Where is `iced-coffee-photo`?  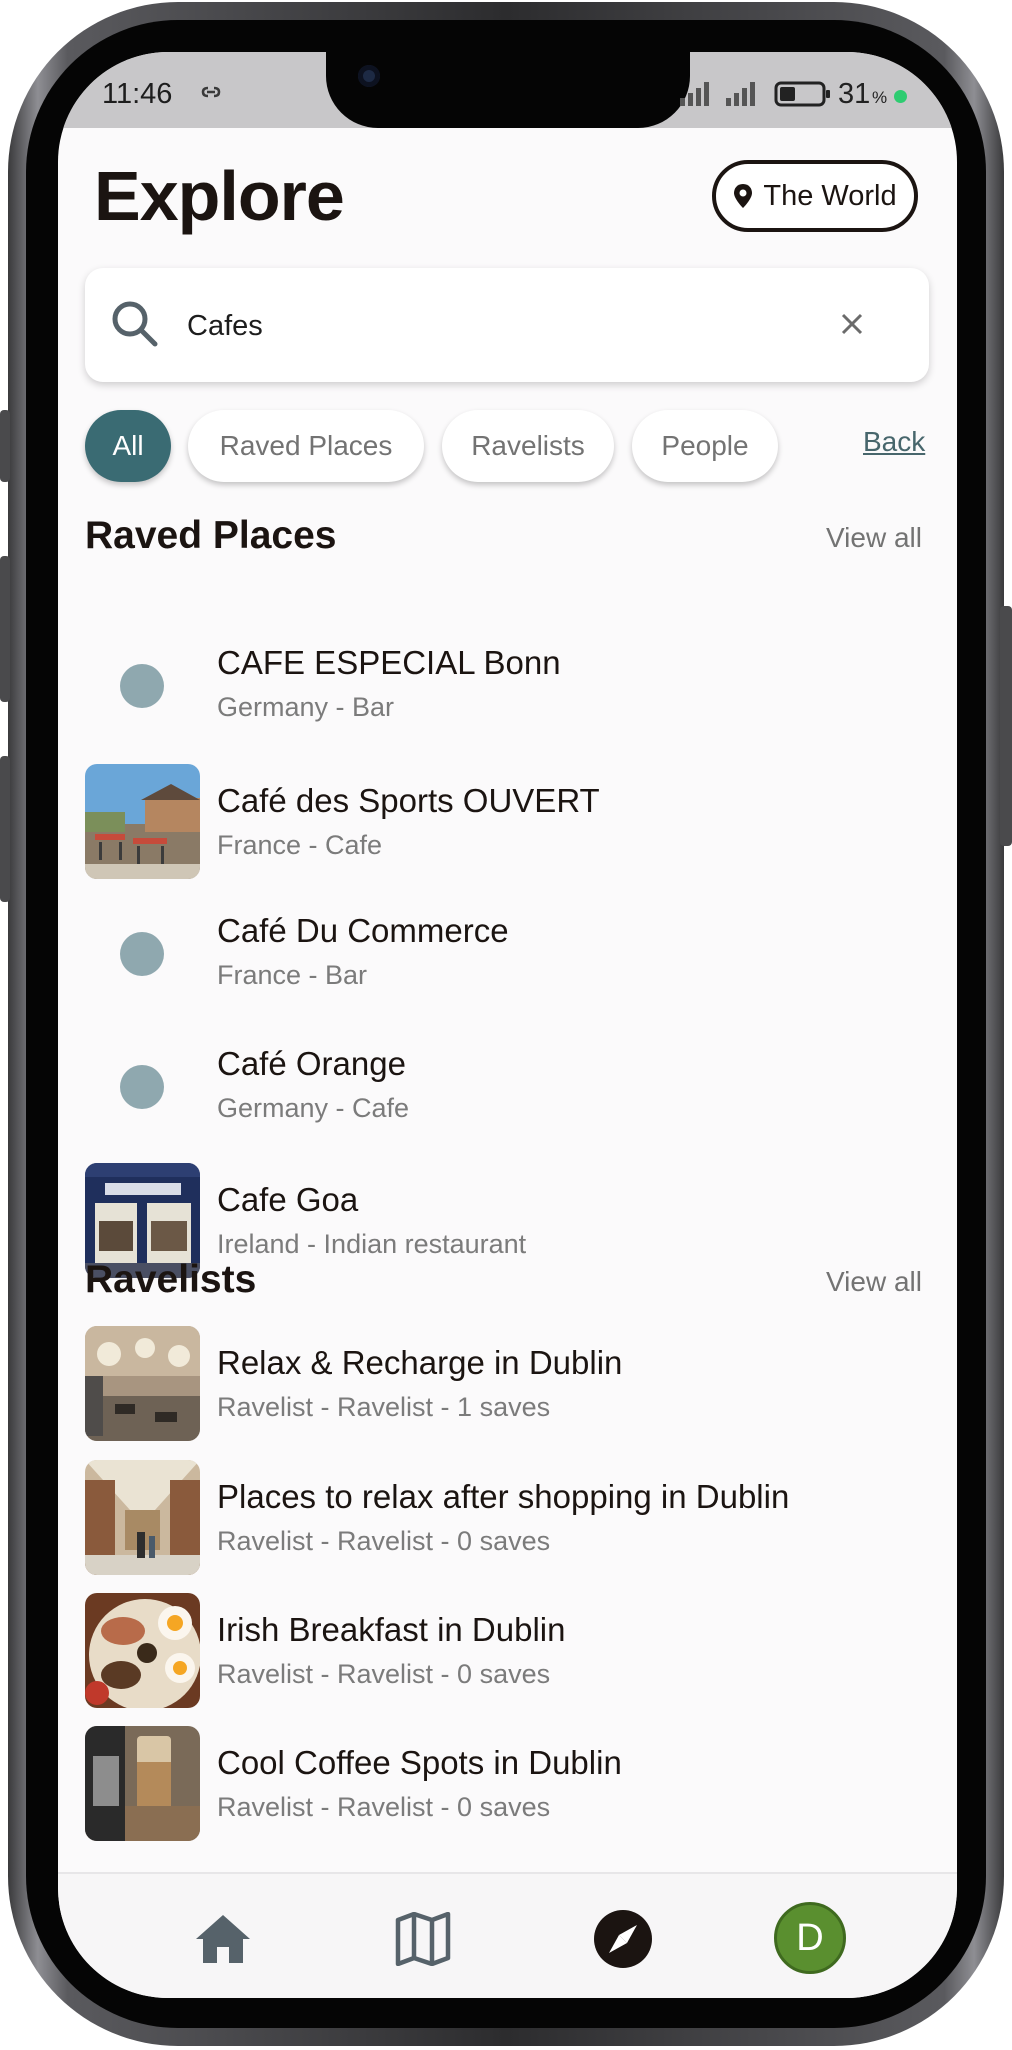 iced-coffee-photo is located at coordinates (142, 1783).